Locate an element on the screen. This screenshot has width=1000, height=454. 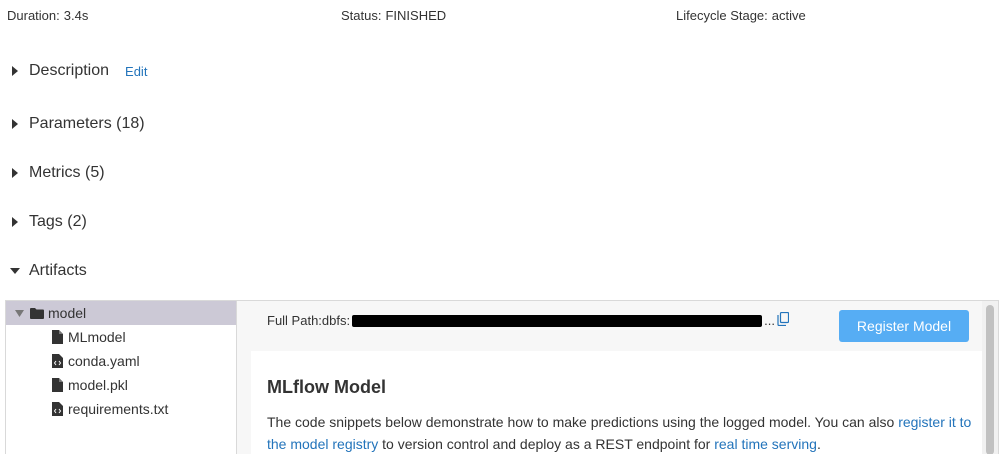
caret-down-icon is located at coordinates (15, 271).